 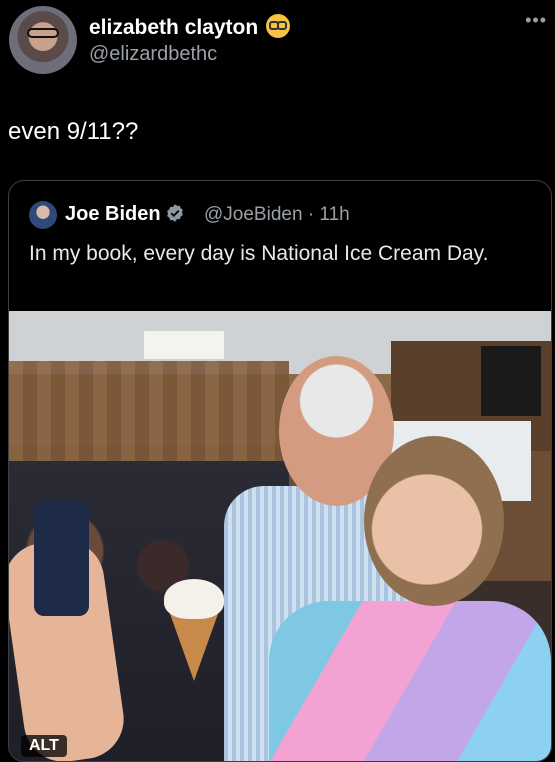 I want to click on quoted-meta: @JoeBiden · 11h, so click(x=277, y=215).